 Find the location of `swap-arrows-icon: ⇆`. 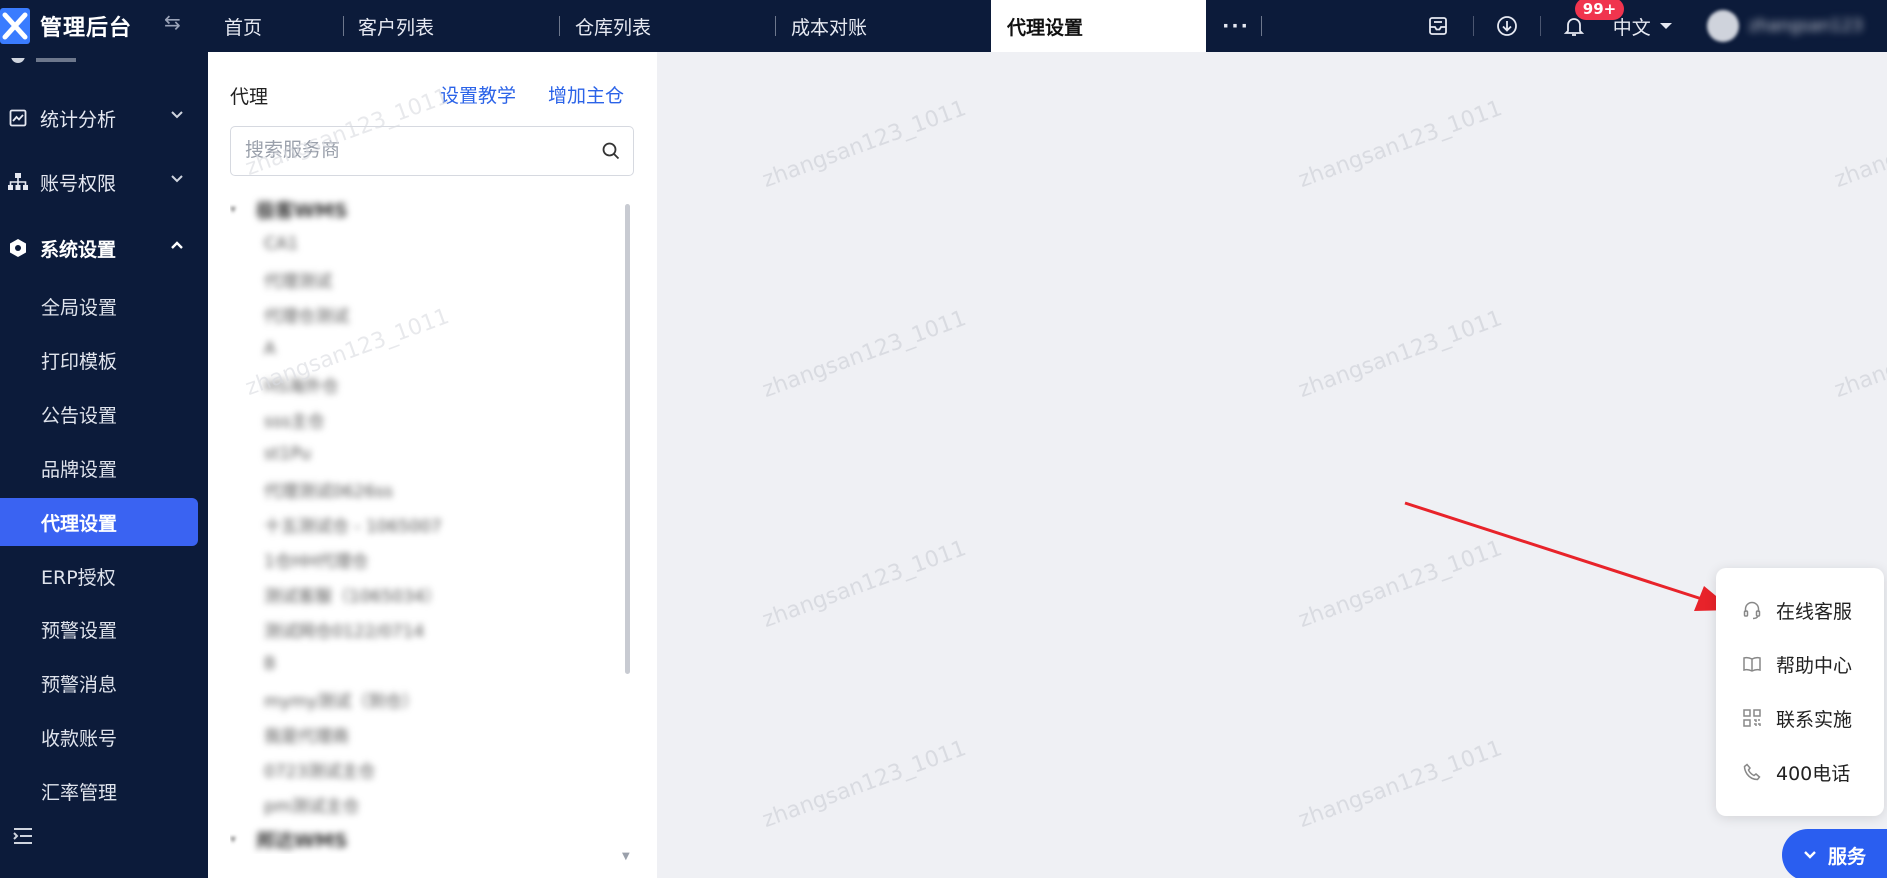

swap-arrows-icon: ⇆ is located at coordinates (172, 22).